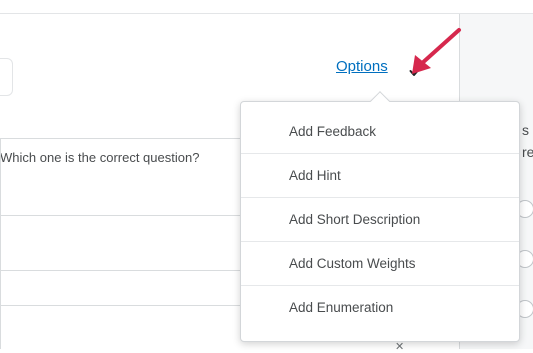 Image resolution: width=533 pixels, height=353 pixels. Describe the element at coordinates (380, 176) in the screenshot. I see `menu-item-add-hint: Add Hint` at that location.